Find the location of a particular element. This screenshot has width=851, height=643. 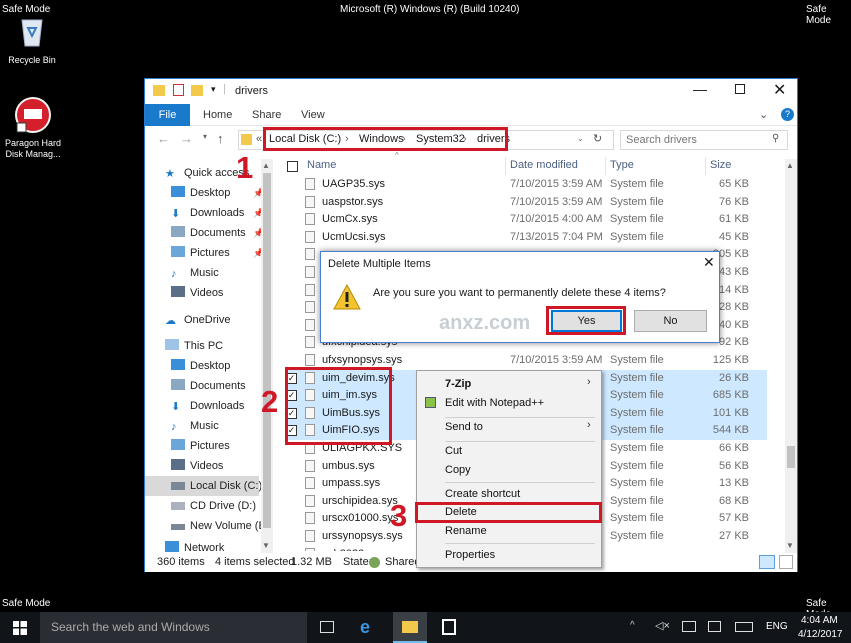

keyboard-icon is located at coordinates (744, 627).